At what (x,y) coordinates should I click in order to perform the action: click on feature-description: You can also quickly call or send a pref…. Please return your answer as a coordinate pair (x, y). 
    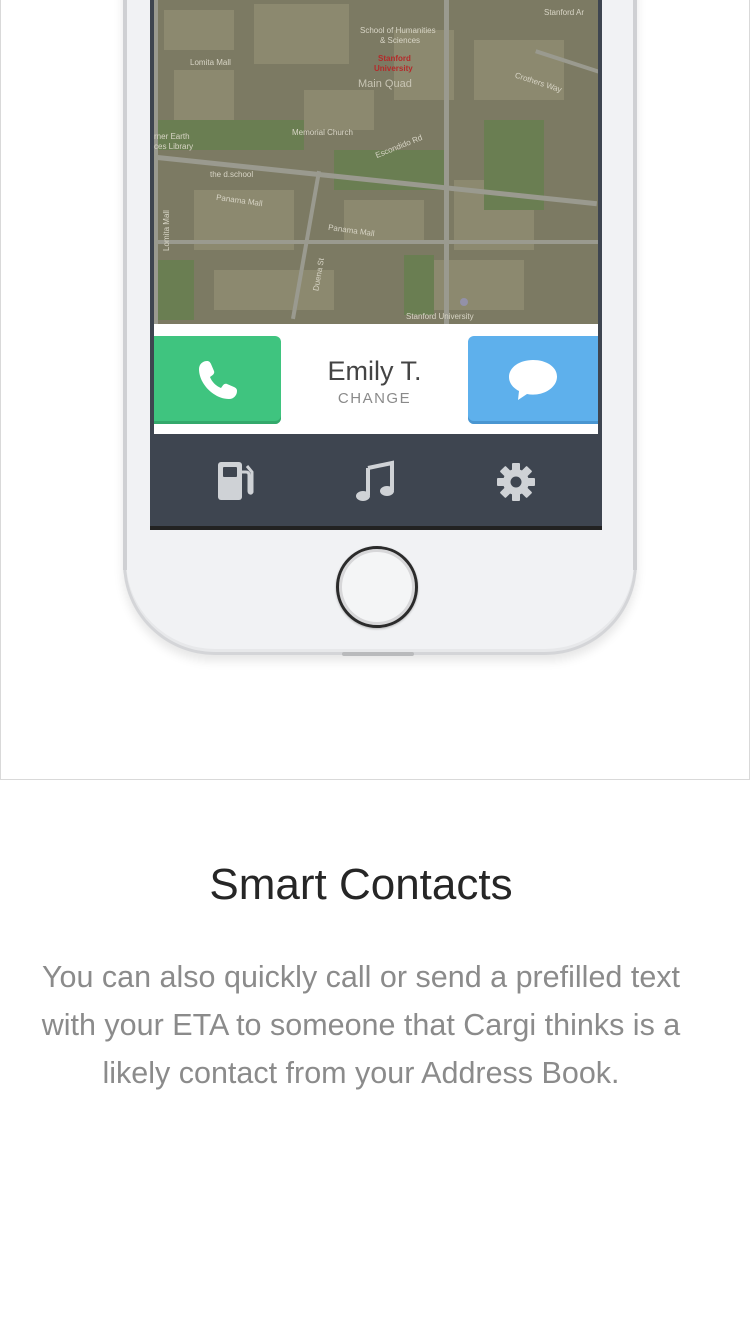
    Looking at the image, I should click on (361, 1025).